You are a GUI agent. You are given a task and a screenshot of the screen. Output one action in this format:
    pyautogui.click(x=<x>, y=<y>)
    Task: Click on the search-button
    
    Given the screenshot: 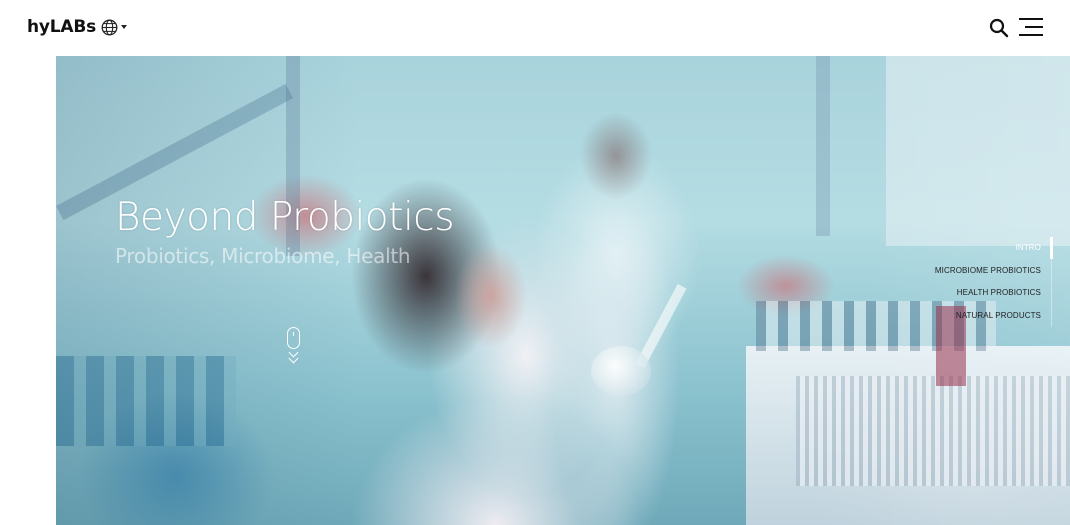 What is the action you would take?
    pyautogui.click(x=999, y=28)
    